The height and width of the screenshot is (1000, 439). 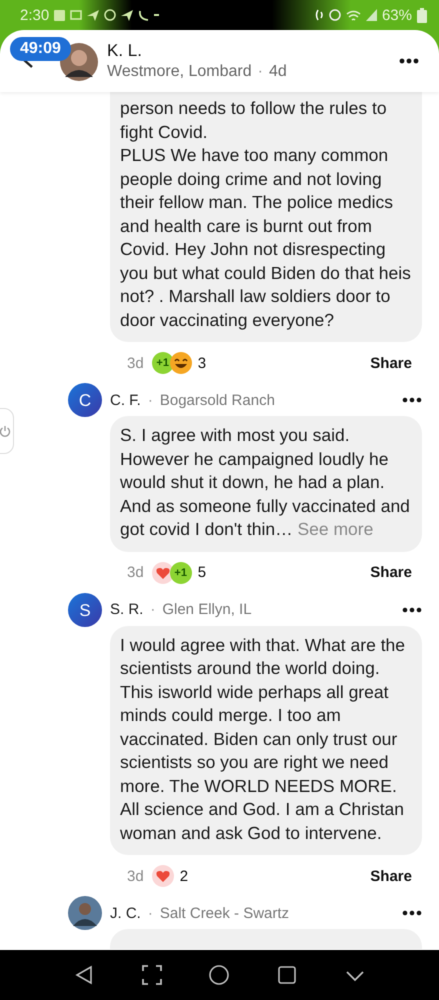 What do you see at coordinates (219, 975) in the screenshot?
I see `home-icon` at bounding box center [219, 975].